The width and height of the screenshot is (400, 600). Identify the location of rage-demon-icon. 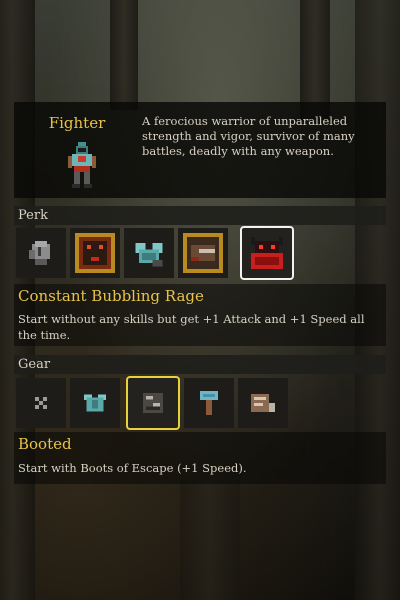
(267, 253).